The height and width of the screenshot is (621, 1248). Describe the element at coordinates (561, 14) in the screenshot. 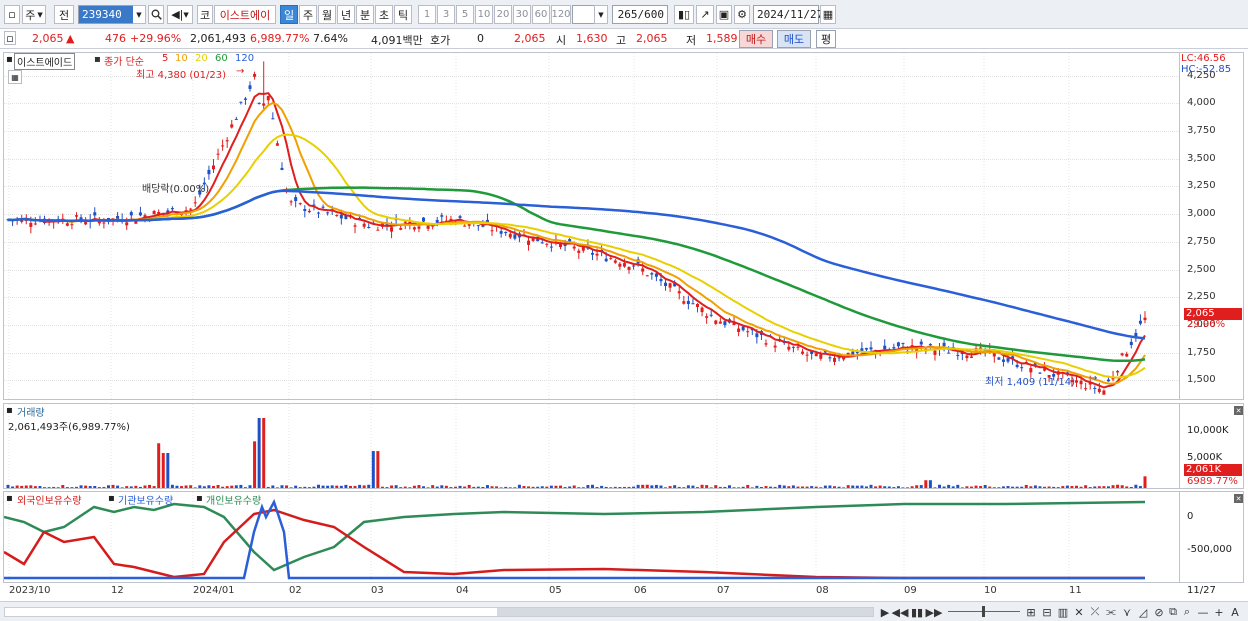

I see `interval-120: 120` at that location.